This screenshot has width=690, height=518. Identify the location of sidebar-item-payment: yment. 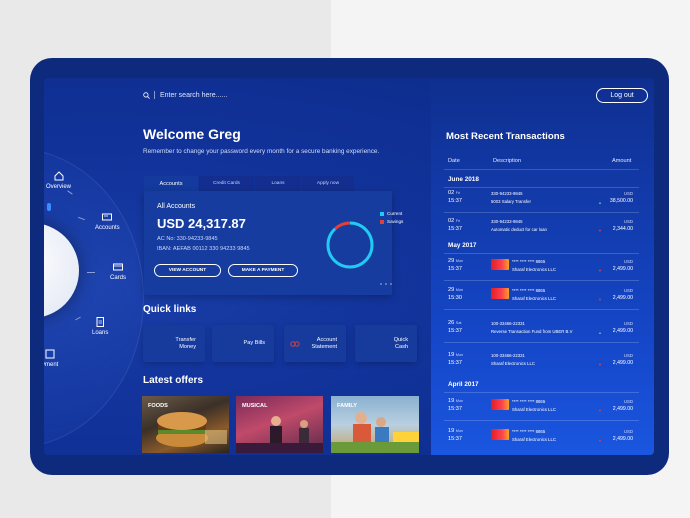
(51, 358).